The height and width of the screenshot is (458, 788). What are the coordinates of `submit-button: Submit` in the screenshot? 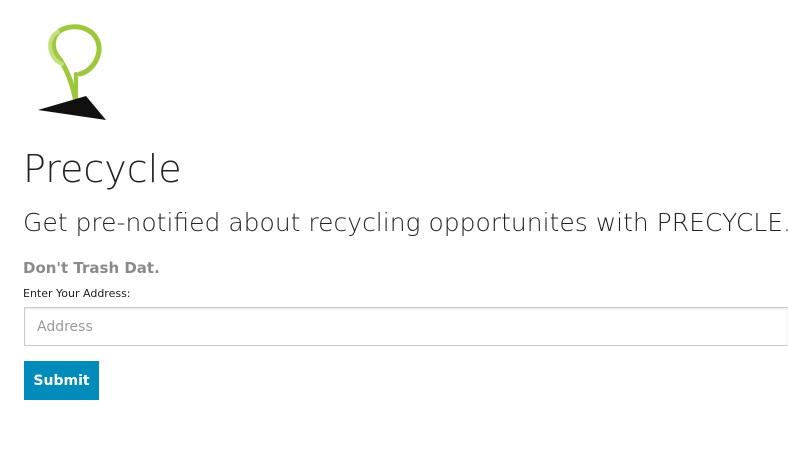 It's located at (61, 380).